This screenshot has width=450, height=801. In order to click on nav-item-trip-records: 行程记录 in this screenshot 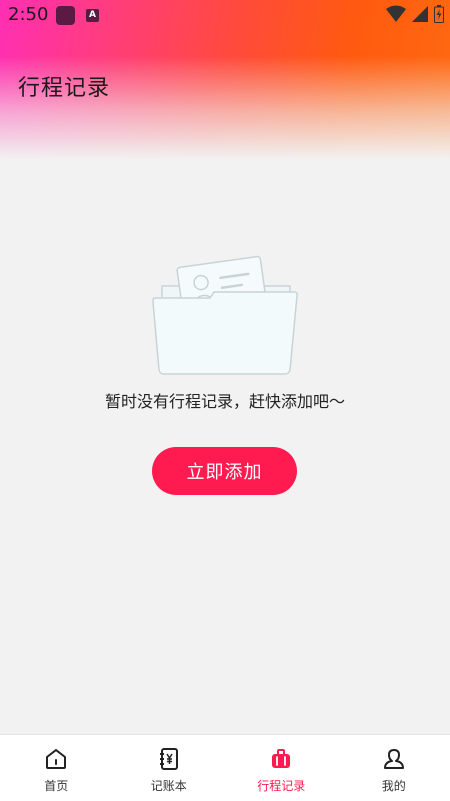, I will do `click(281, 768)`.